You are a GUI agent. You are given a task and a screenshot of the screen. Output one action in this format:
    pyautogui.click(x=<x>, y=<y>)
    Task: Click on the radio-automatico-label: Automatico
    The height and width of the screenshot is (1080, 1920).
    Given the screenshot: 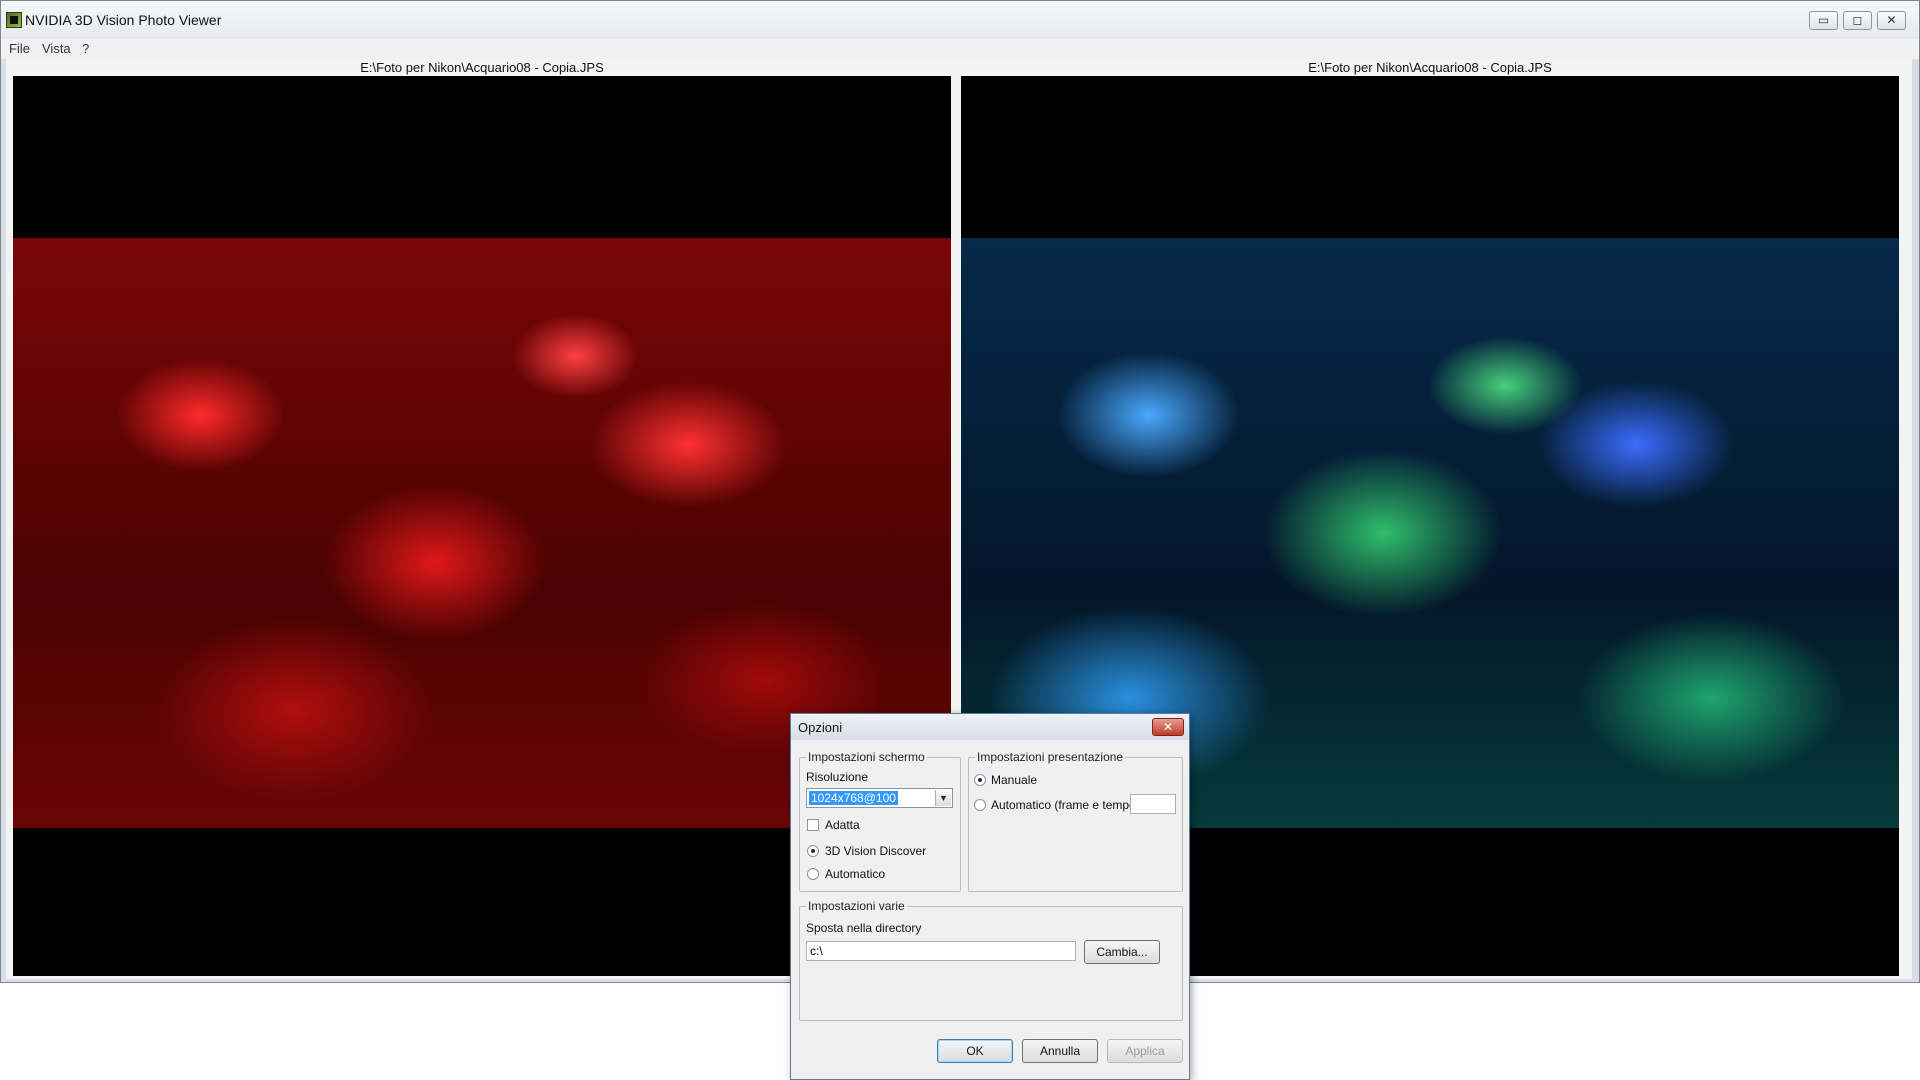 What is the action you would take?
    pyautogui.click(x=855, y=874)
    